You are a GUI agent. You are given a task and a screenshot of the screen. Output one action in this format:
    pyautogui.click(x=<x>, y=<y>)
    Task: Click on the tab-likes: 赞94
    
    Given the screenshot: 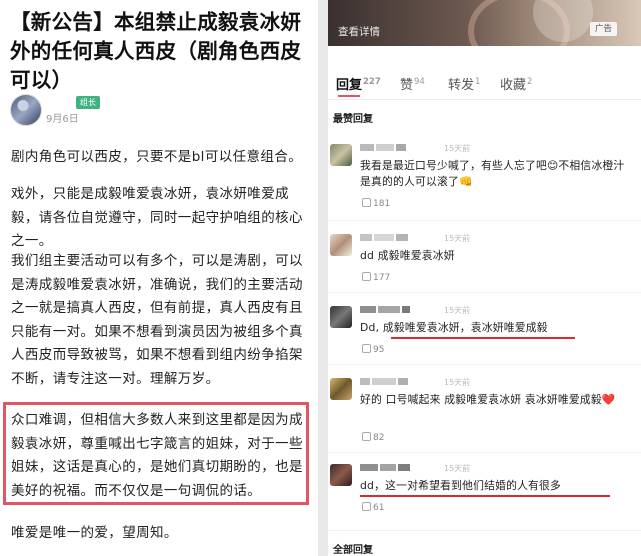 What is the action you would take?
    pyautogui.click(x=412, y=83)
    